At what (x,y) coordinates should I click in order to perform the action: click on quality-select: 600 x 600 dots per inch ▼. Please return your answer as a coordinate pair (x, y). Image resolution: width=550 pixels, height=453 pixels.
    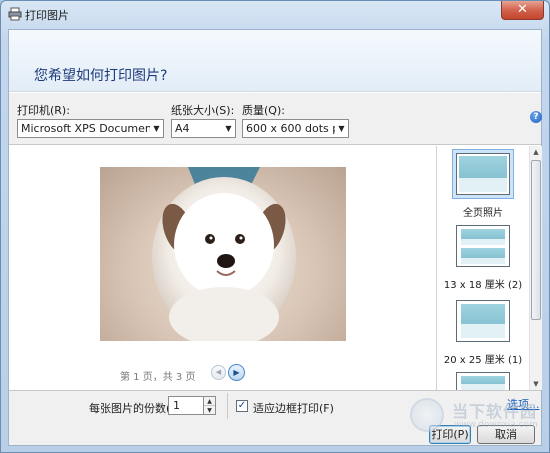
    Looking at the image, I should click on (295, 128).